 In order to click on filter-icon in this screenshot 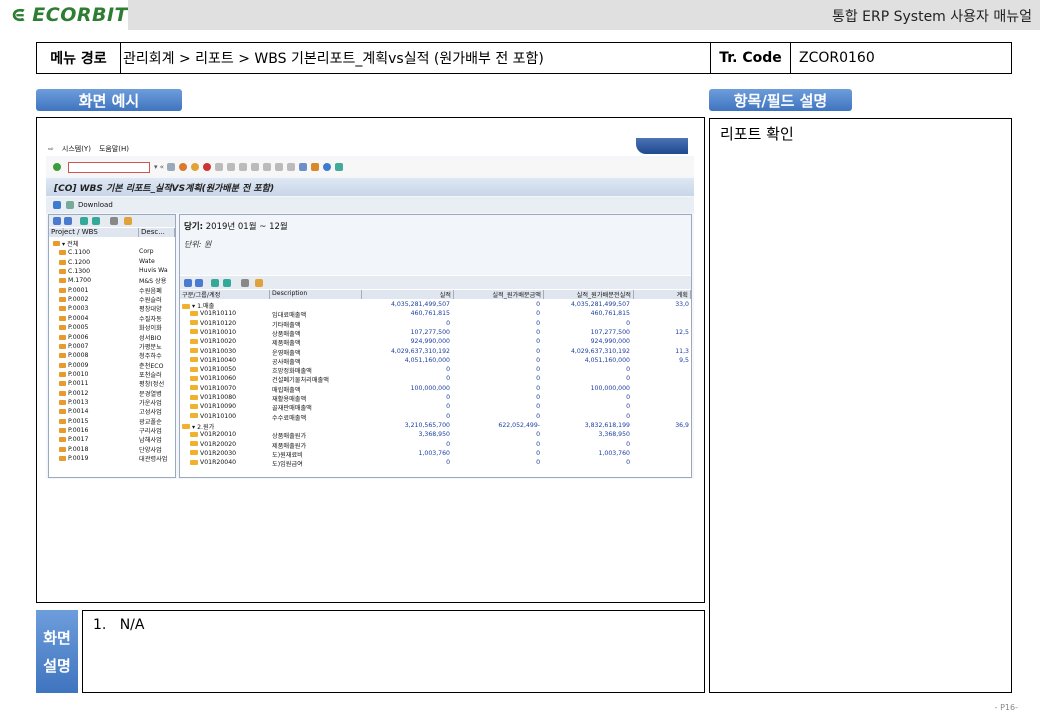, I will do `click(84, 221)`.